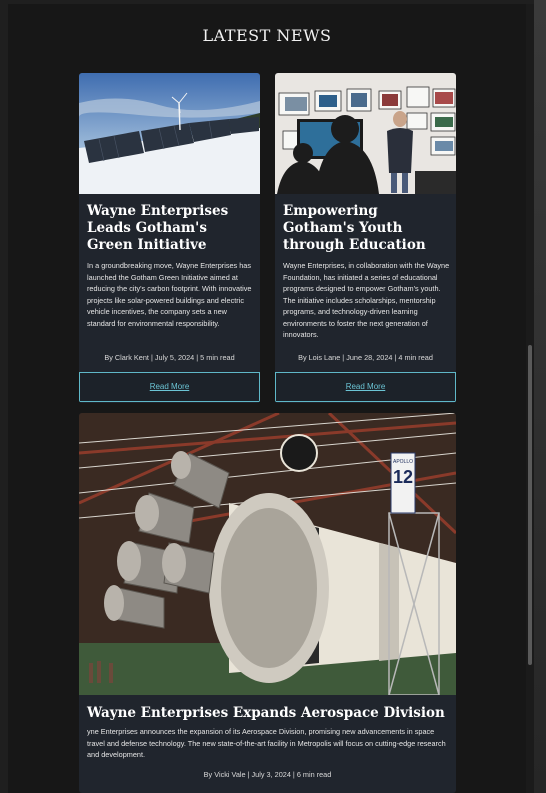 This screenshot has width=546, height=793. What do you see at coordinates (403, 462) in the screenshot?
I see `rocket-banner-label: APOLLO` at bounding box center [403, 462].